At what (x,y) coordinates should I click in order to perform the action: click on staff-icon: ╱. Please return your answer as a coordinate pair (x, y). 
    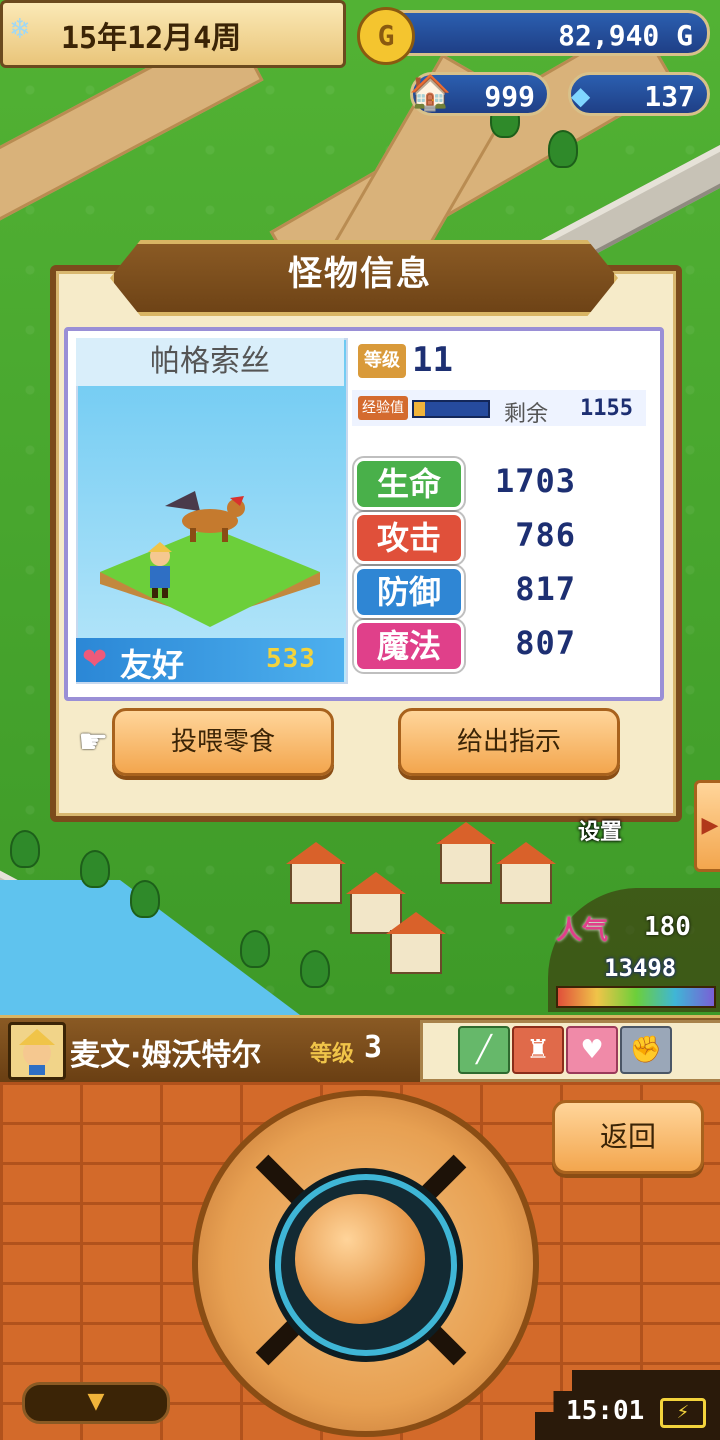
    Looking at the image, I should click on (484, 1050).